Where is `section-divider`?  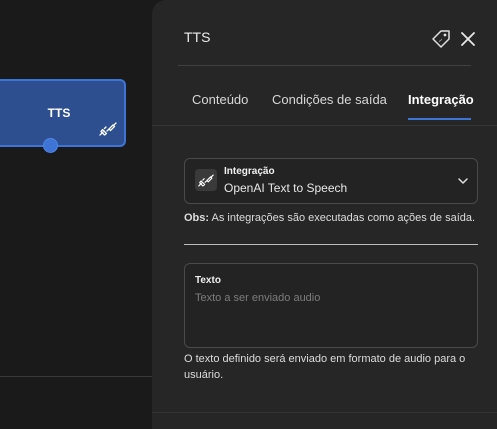 section-divider is located at coordinates (331, 244).